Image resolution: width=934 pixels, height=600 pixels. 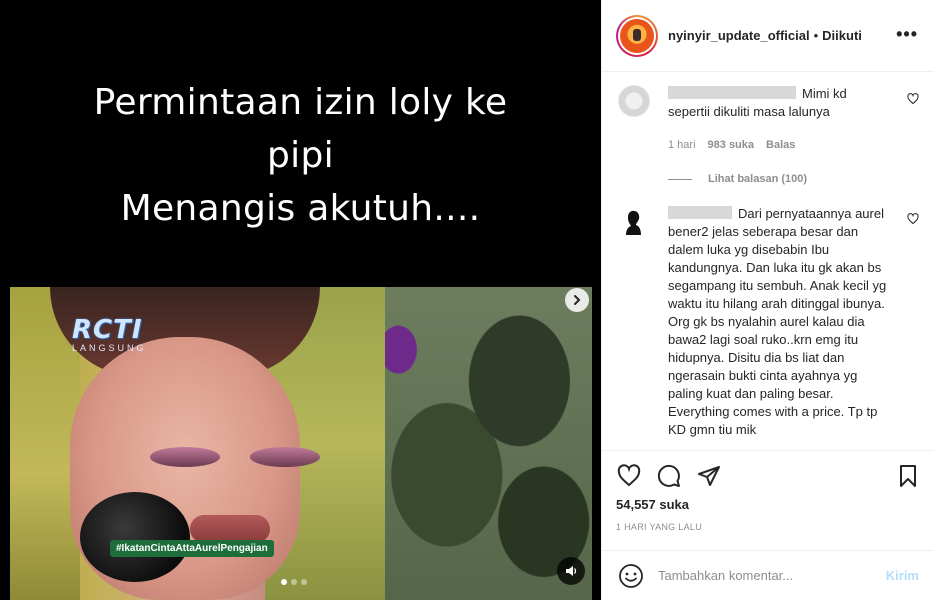 I want to click on username-link: nyinyir_update_official, so click(x=739, y=35).